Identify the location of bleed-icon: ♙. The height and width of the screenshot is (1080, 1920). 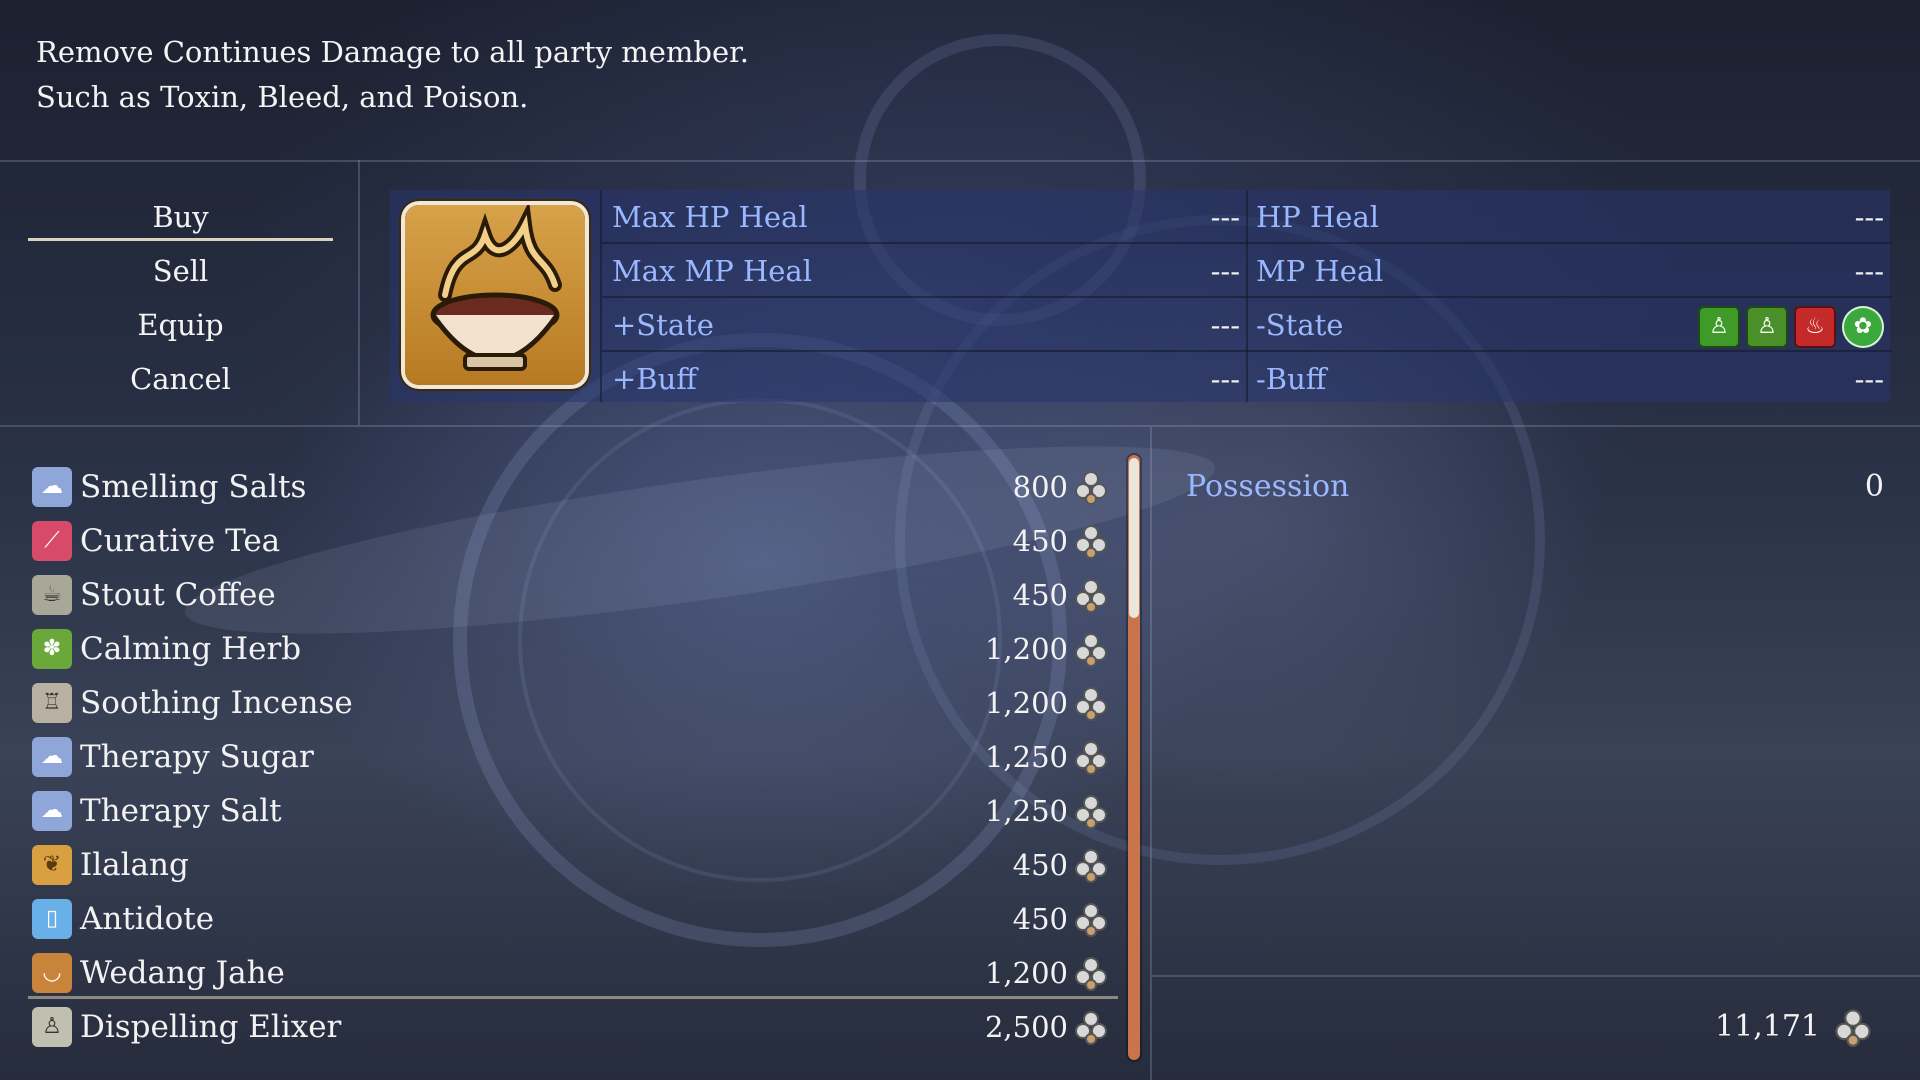
(1767, 327).